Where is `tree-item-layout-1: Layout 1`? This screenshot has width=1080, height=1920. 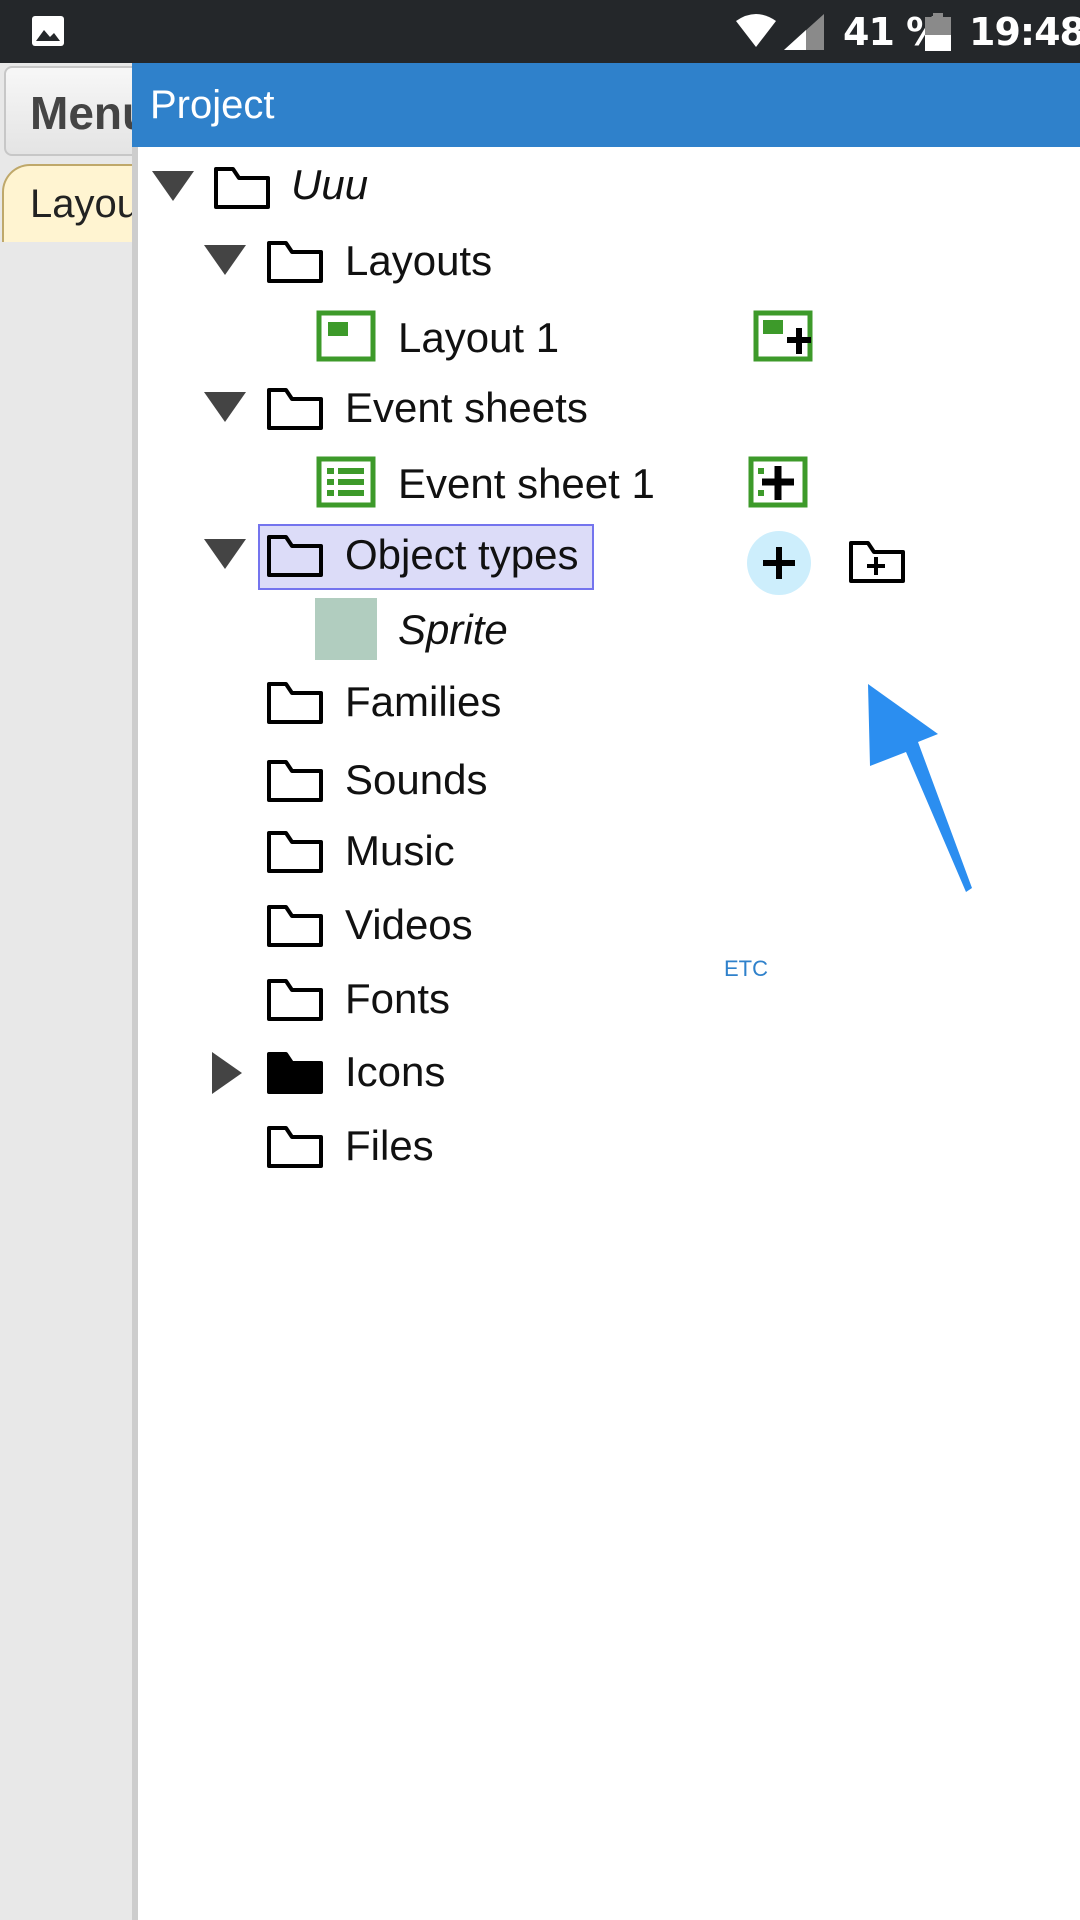
tree-item-layout-1: Layout 1 is located at coordinates (500, 336).